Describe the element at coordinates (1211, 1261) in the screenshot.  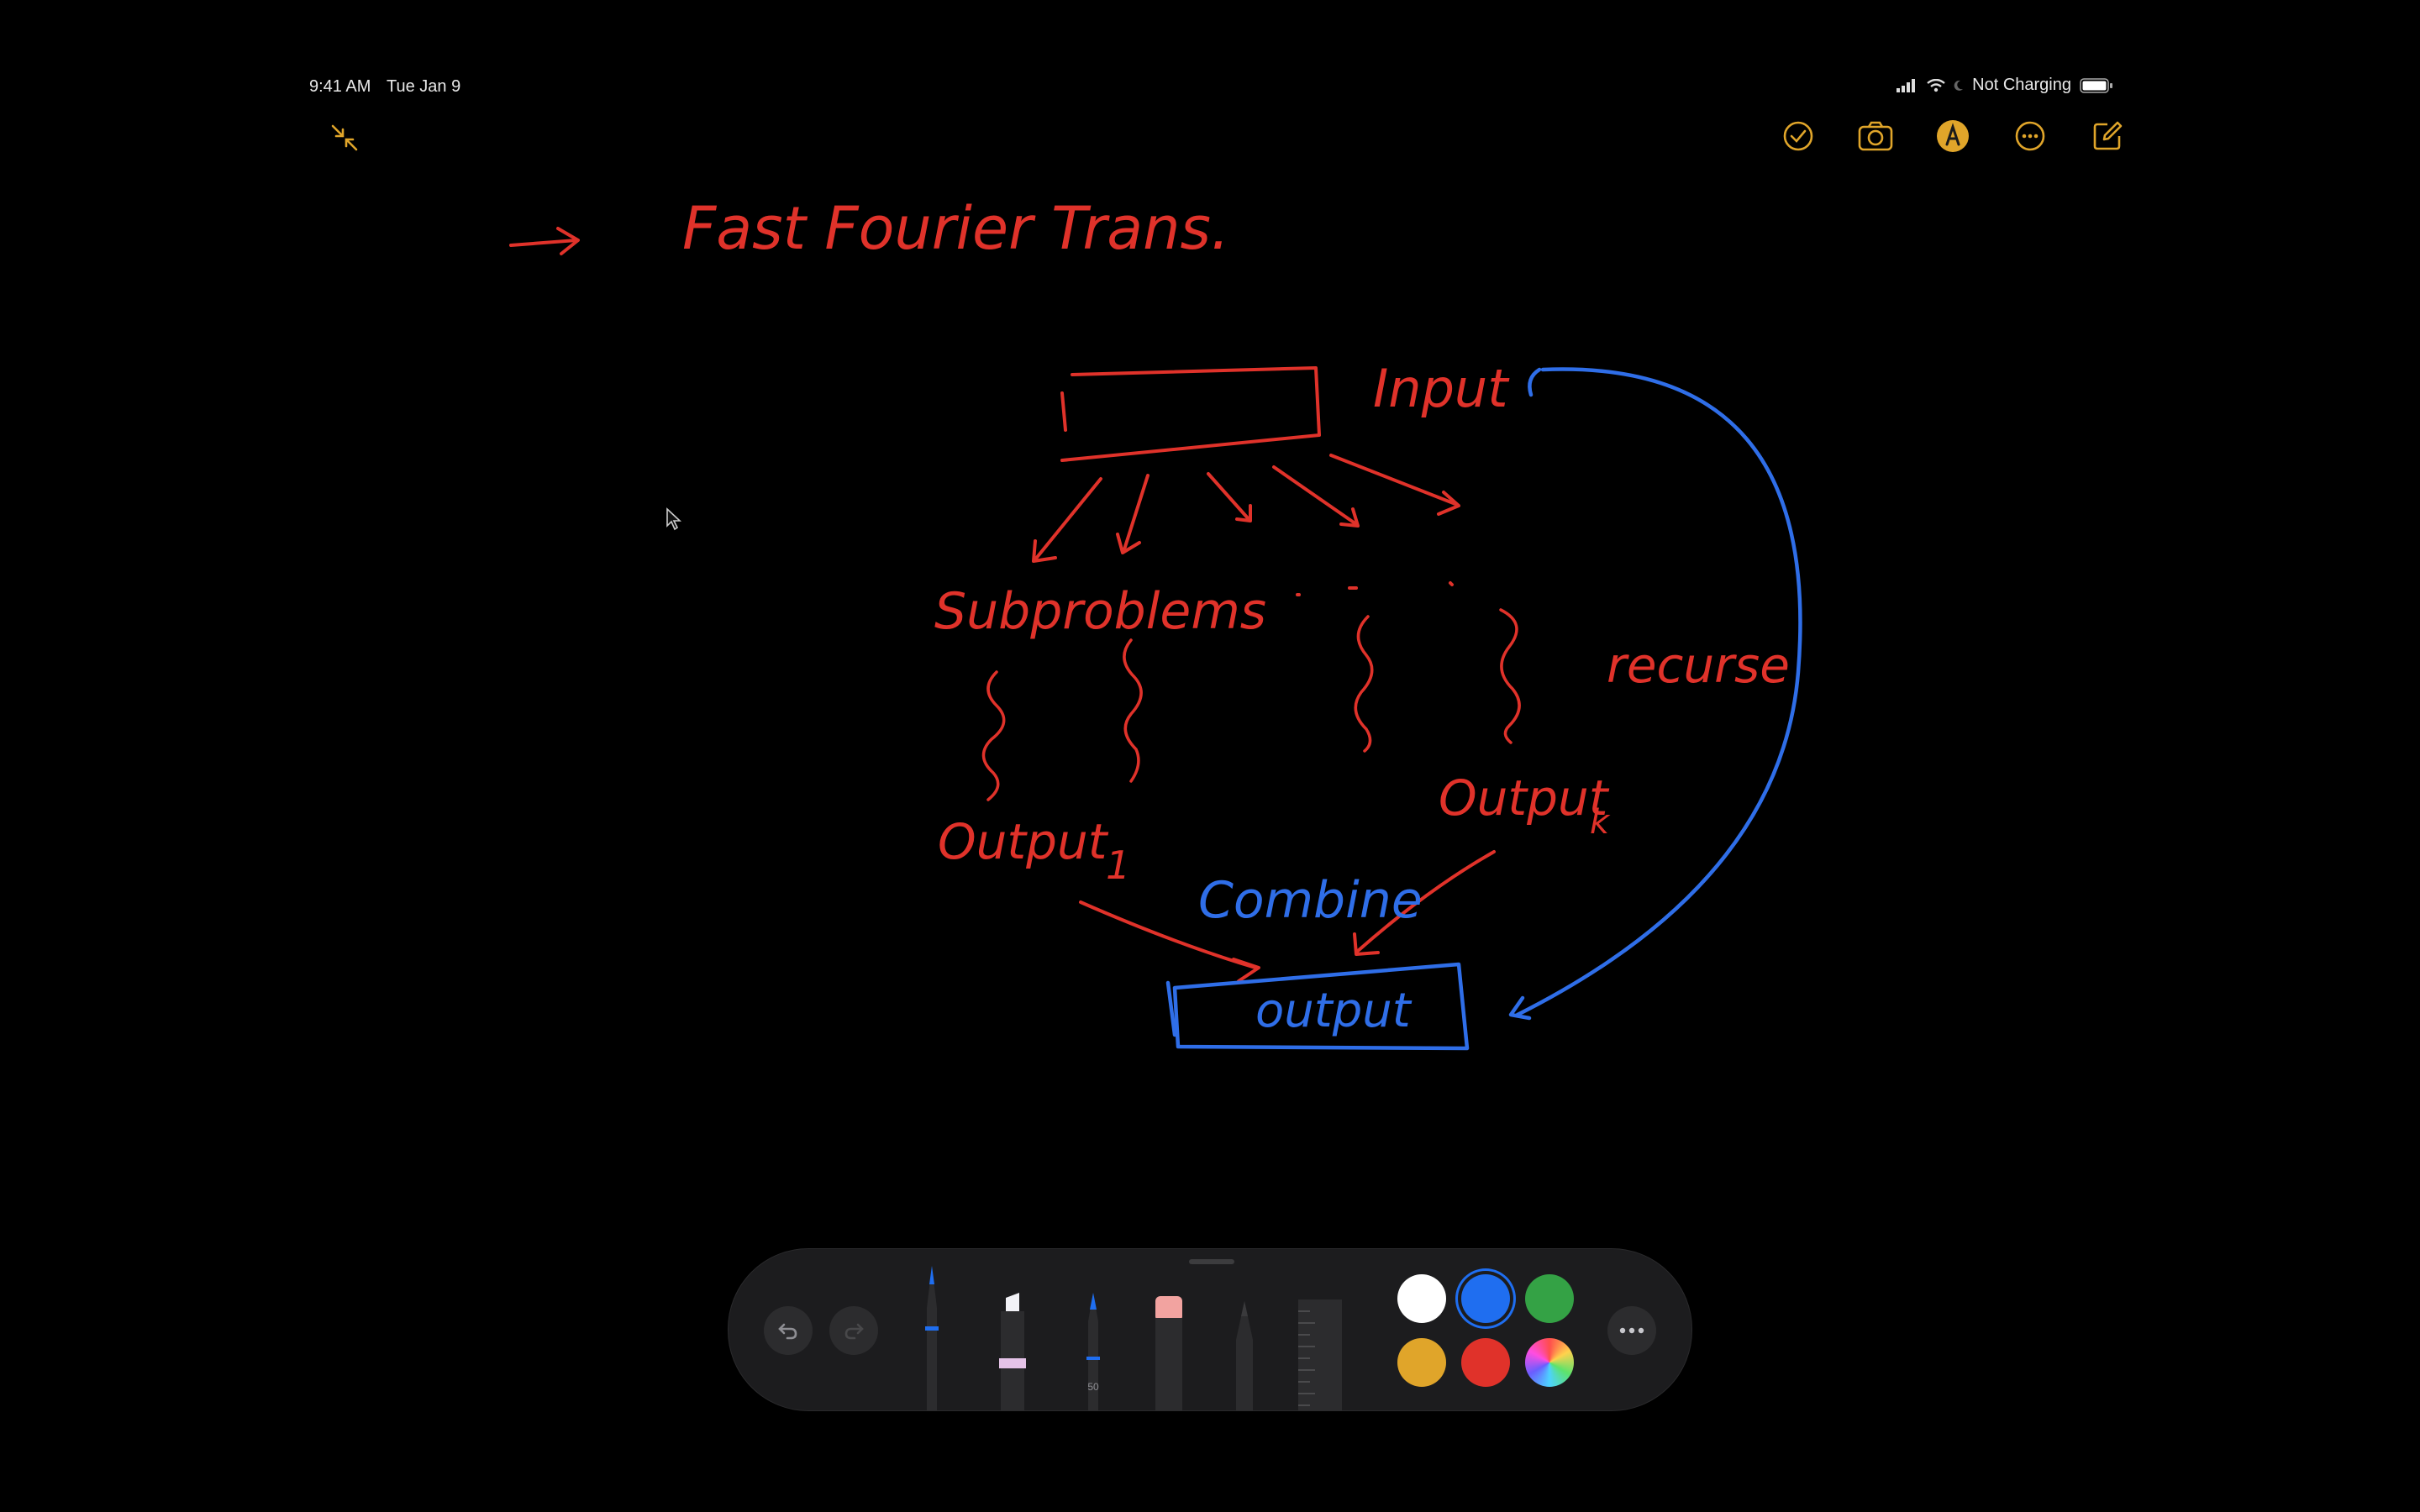
I see `palette-grabber` at that location.